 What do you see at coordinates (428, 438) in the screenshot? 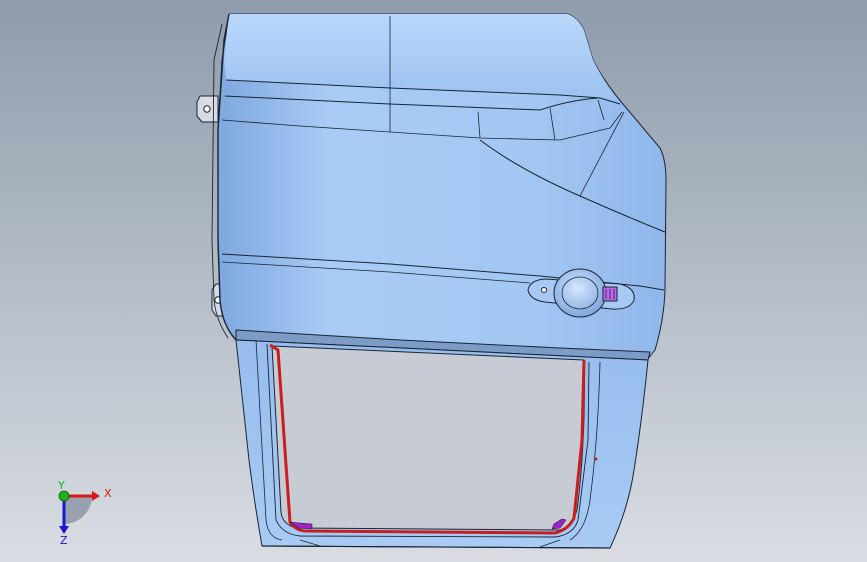
I see `window-opening` at bounding box center [428, 438].